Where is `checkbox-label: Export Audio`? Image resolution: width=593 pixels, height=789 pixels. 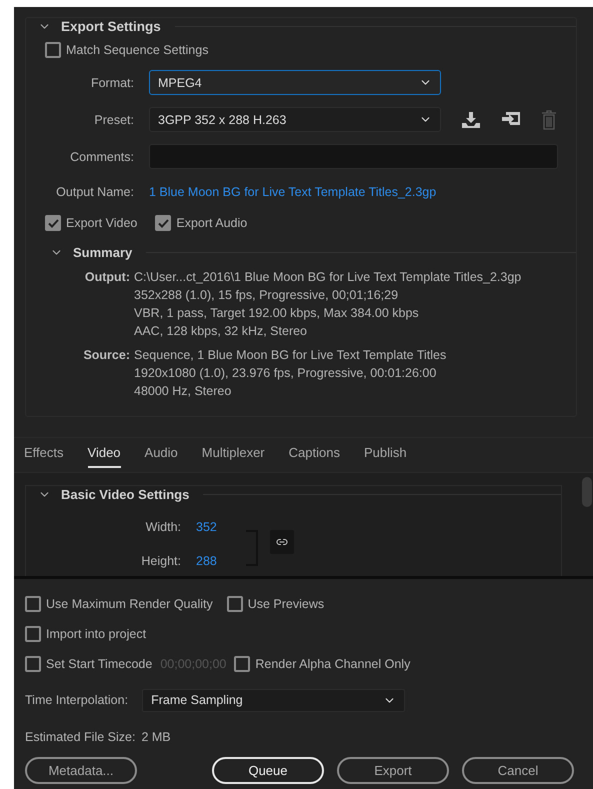 checkbox-label: Export Audio is located at coordinates (201, 223).